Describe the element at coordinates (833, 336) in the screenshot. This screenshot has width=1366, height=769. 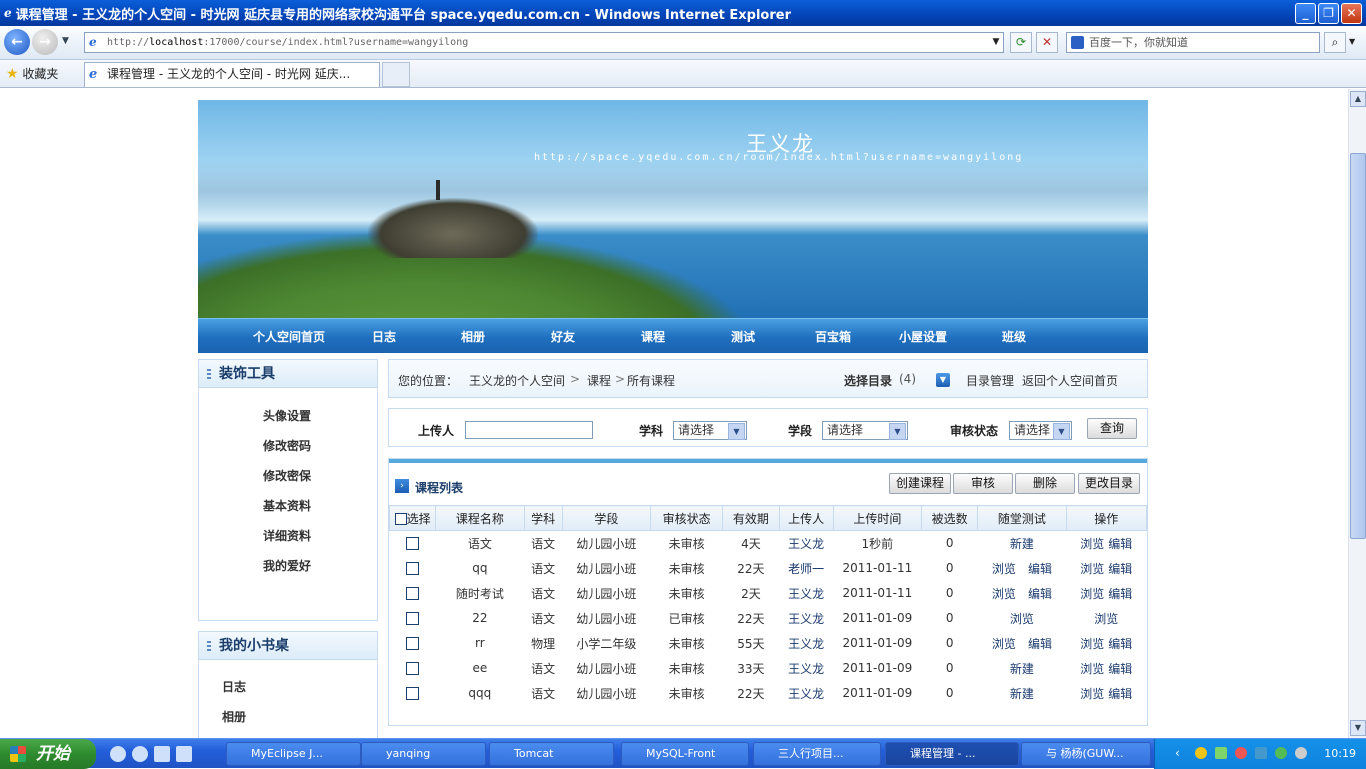
I see `nav-item-toolbox: 百宝箱` at that location.